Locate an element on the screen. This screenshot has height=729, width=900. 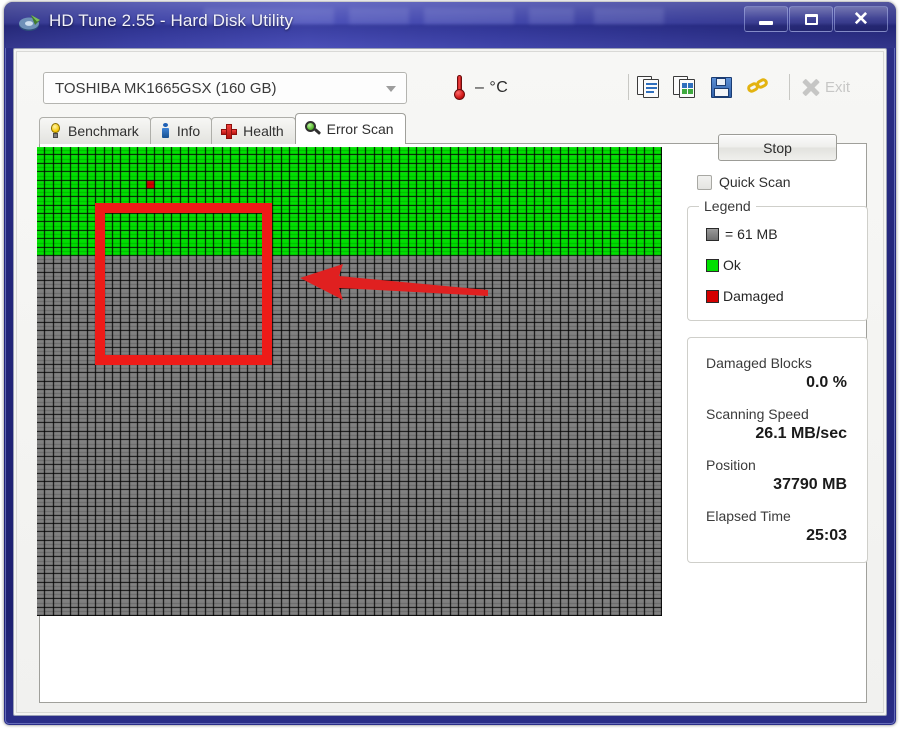
save-icon is located at coordinates (722, 87).